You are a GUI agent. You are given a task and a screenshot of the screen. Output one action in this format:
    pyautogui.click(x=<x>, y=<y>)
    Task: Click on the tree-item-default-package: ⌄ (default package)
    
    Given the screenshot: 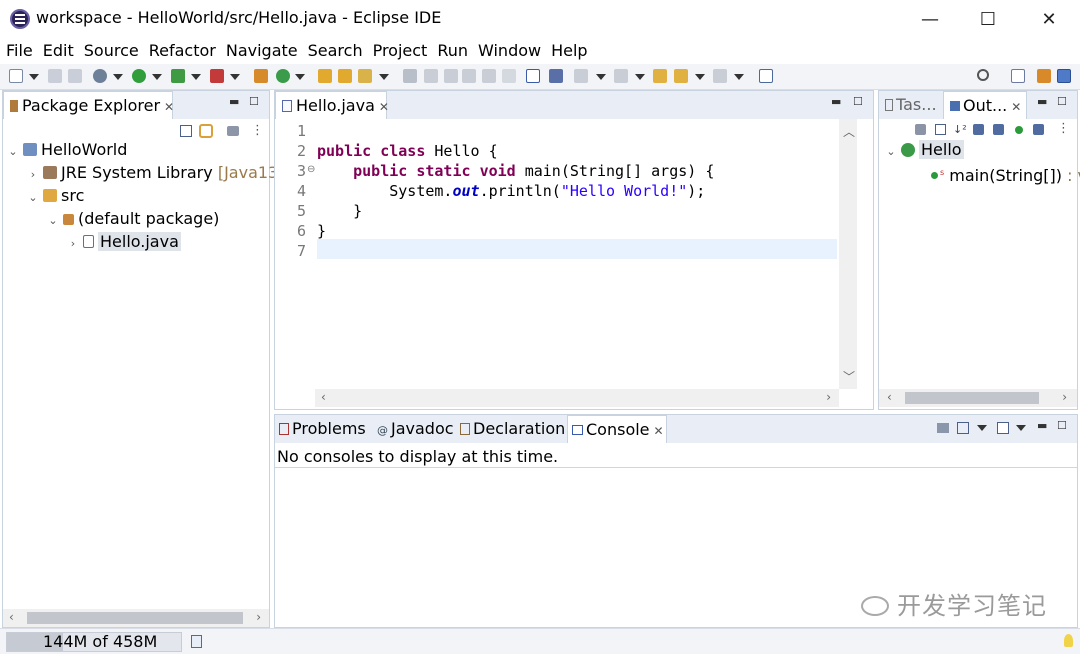 What is the action you would take?
    pyautogui.click(x=133, y=219)
    